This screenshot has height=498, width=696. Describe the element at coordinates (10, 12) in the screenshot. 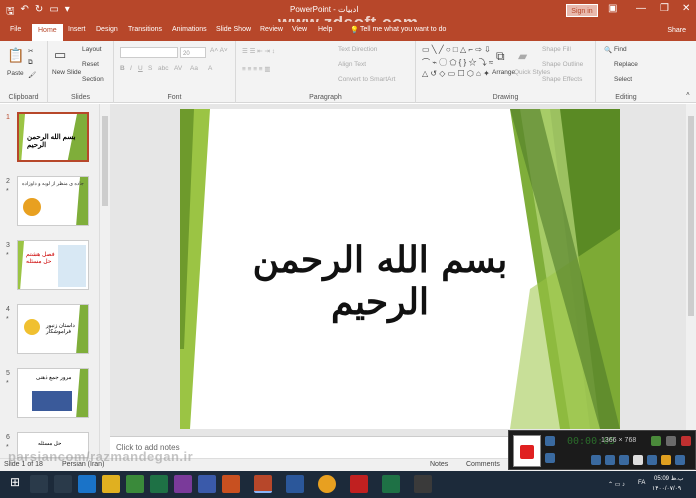

I see `save-icon: 🖫` at that location.